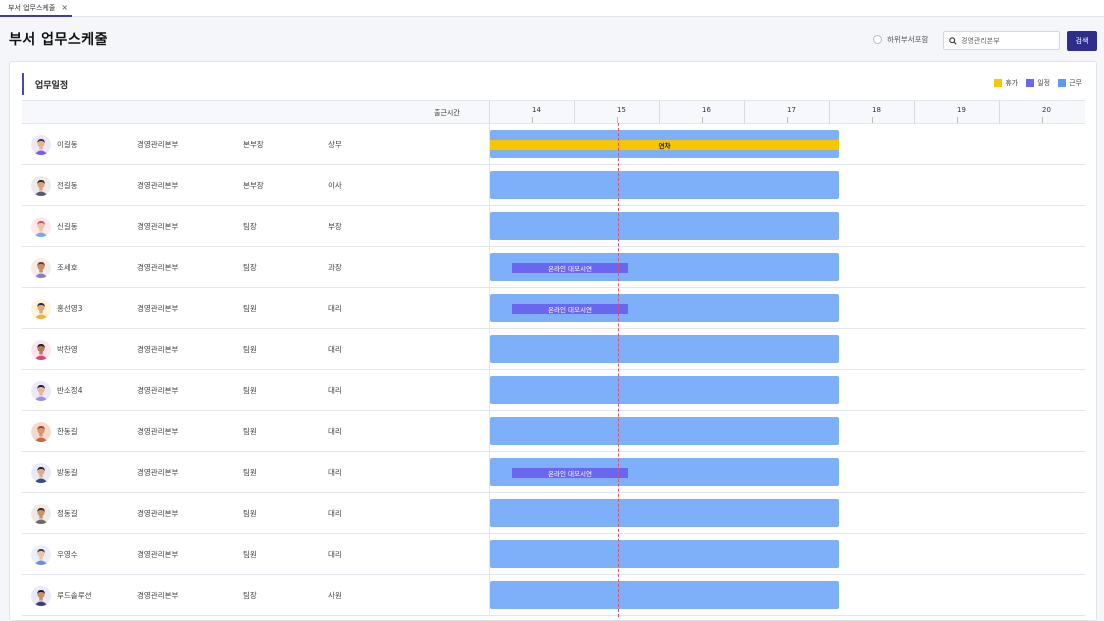 This screenshot has width=1104, height=621. I want to click on hour-label: 15, so click(621, 110).